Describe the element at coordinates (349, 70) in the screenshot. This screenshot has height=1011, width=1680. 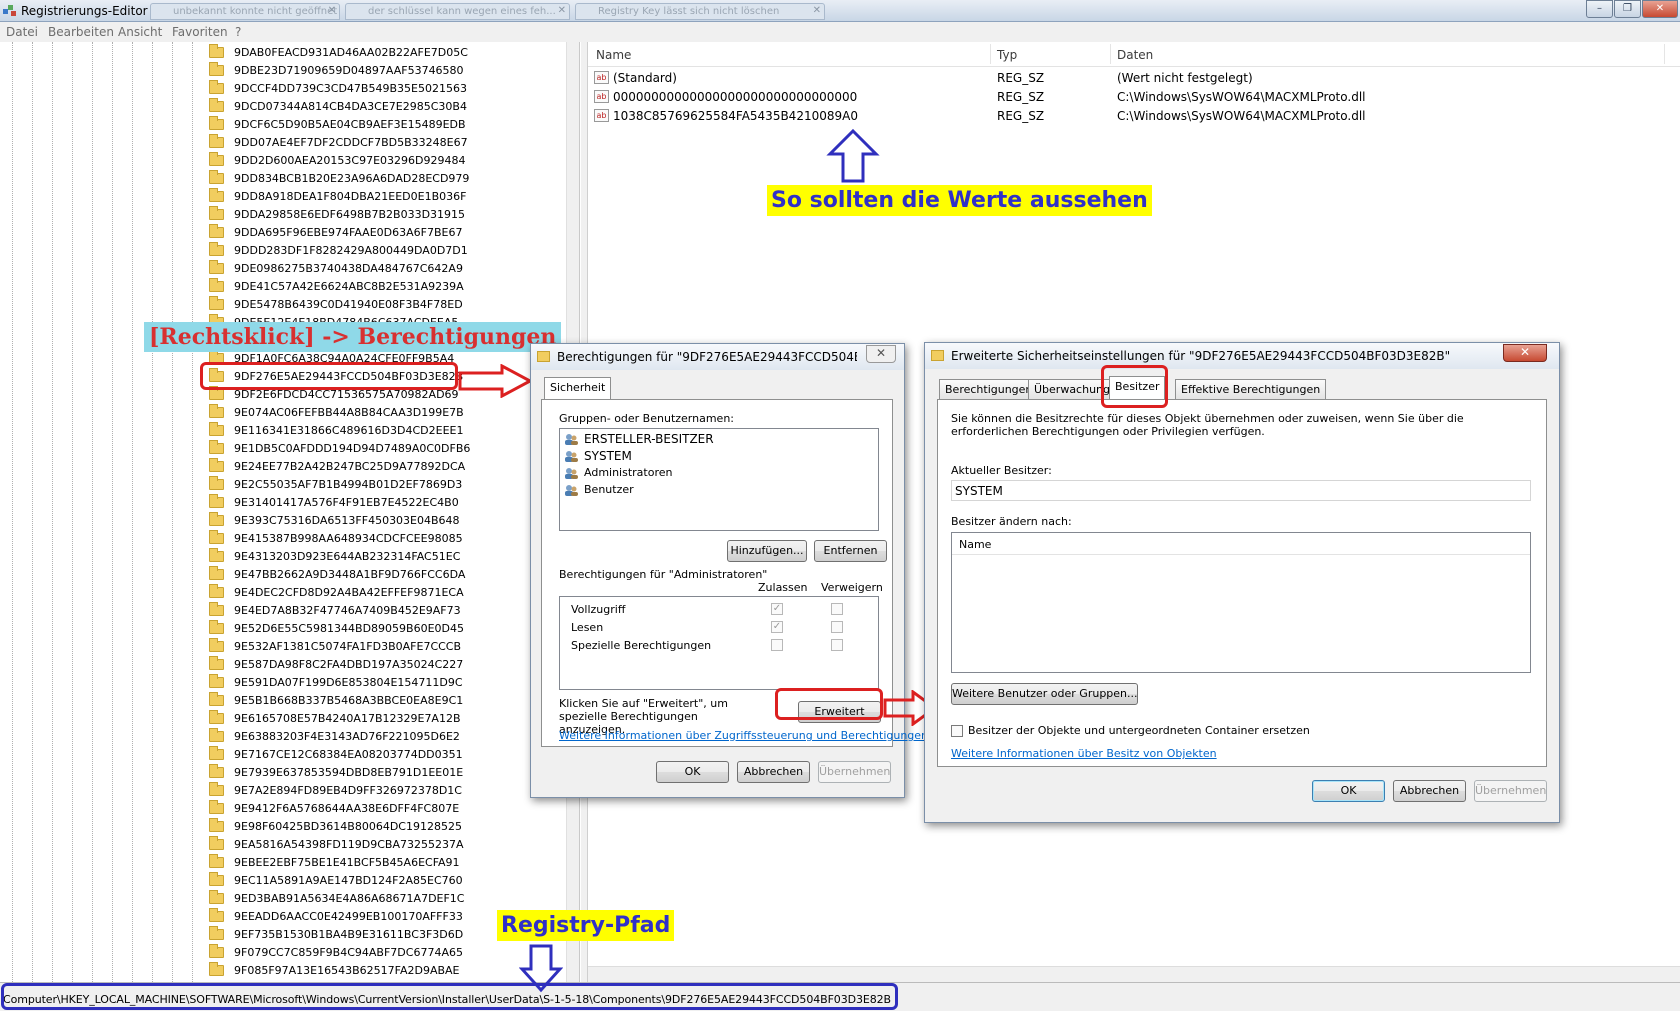
I see `tree-item-label: 9DBE23D71909659D04897AAF53746580` at that location.